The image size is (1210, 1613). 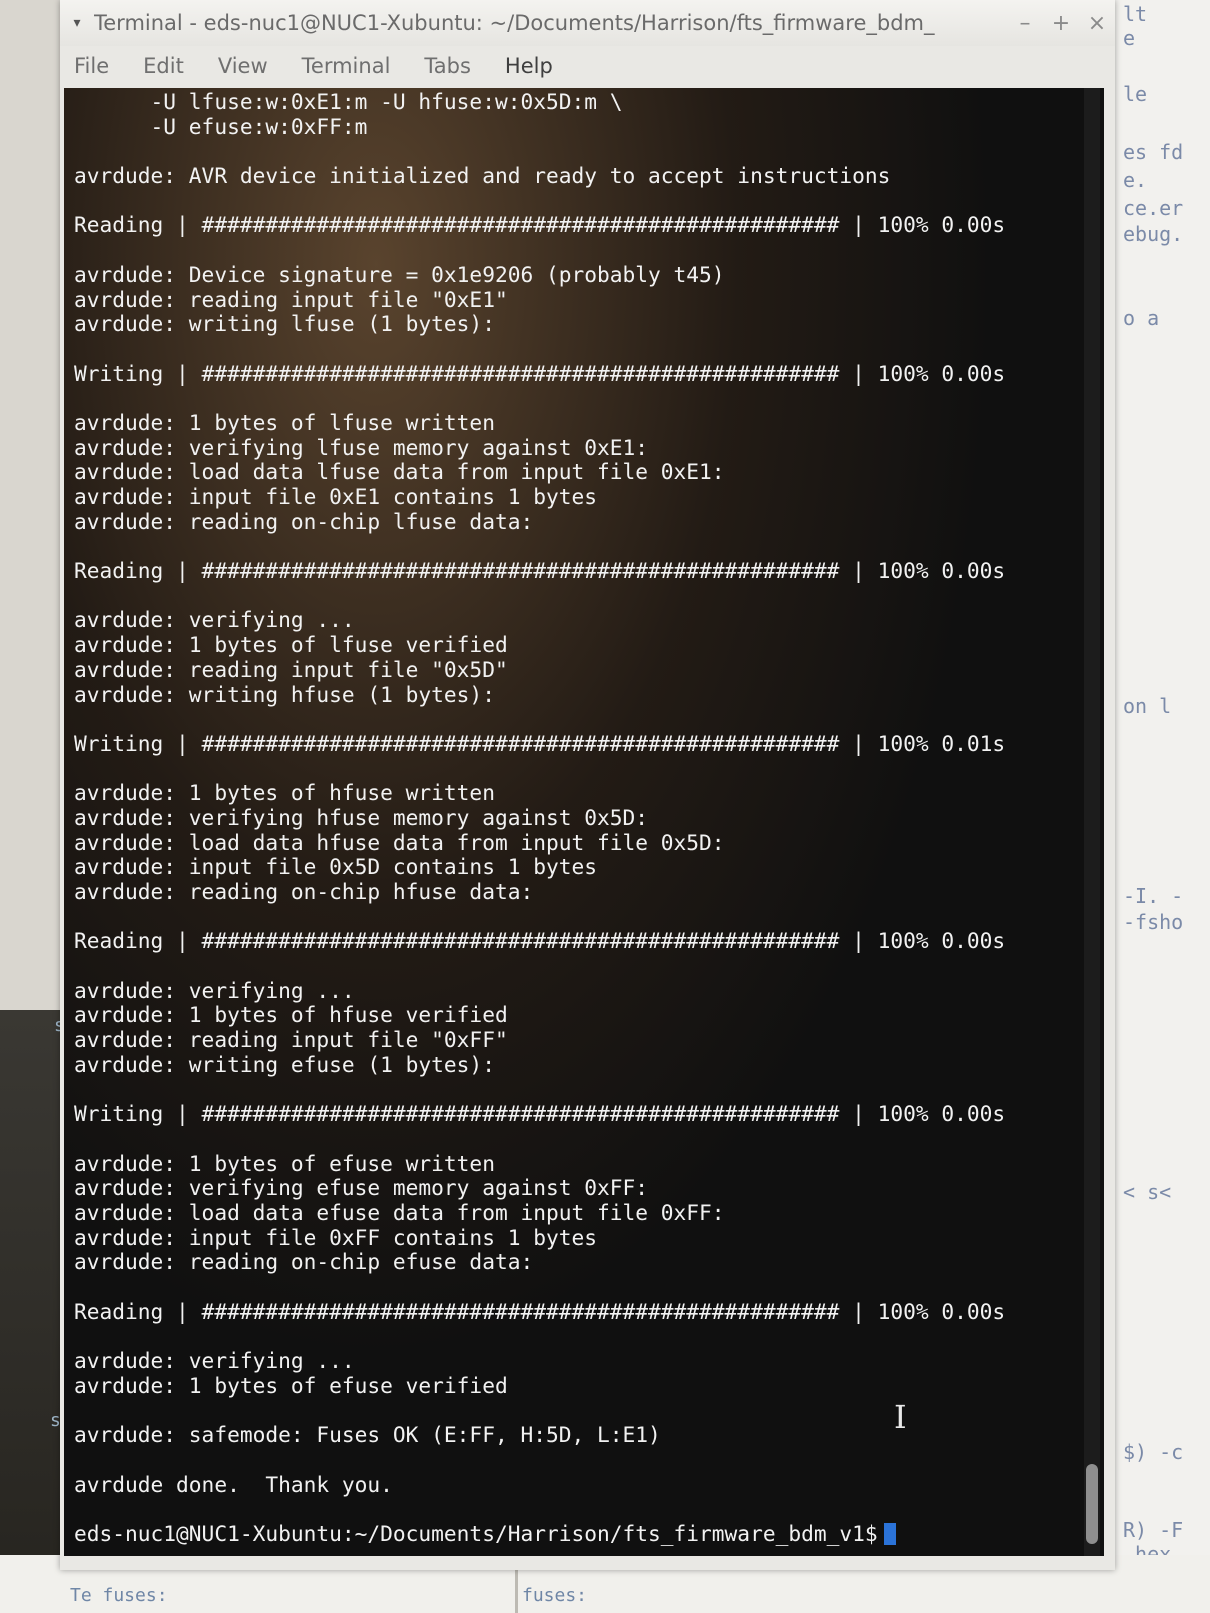 What do you see at coordinates (1153, 1530) in the screenshot?
I see `bg-text-fragment: R) -F` at bounding box center [1153, 1530].